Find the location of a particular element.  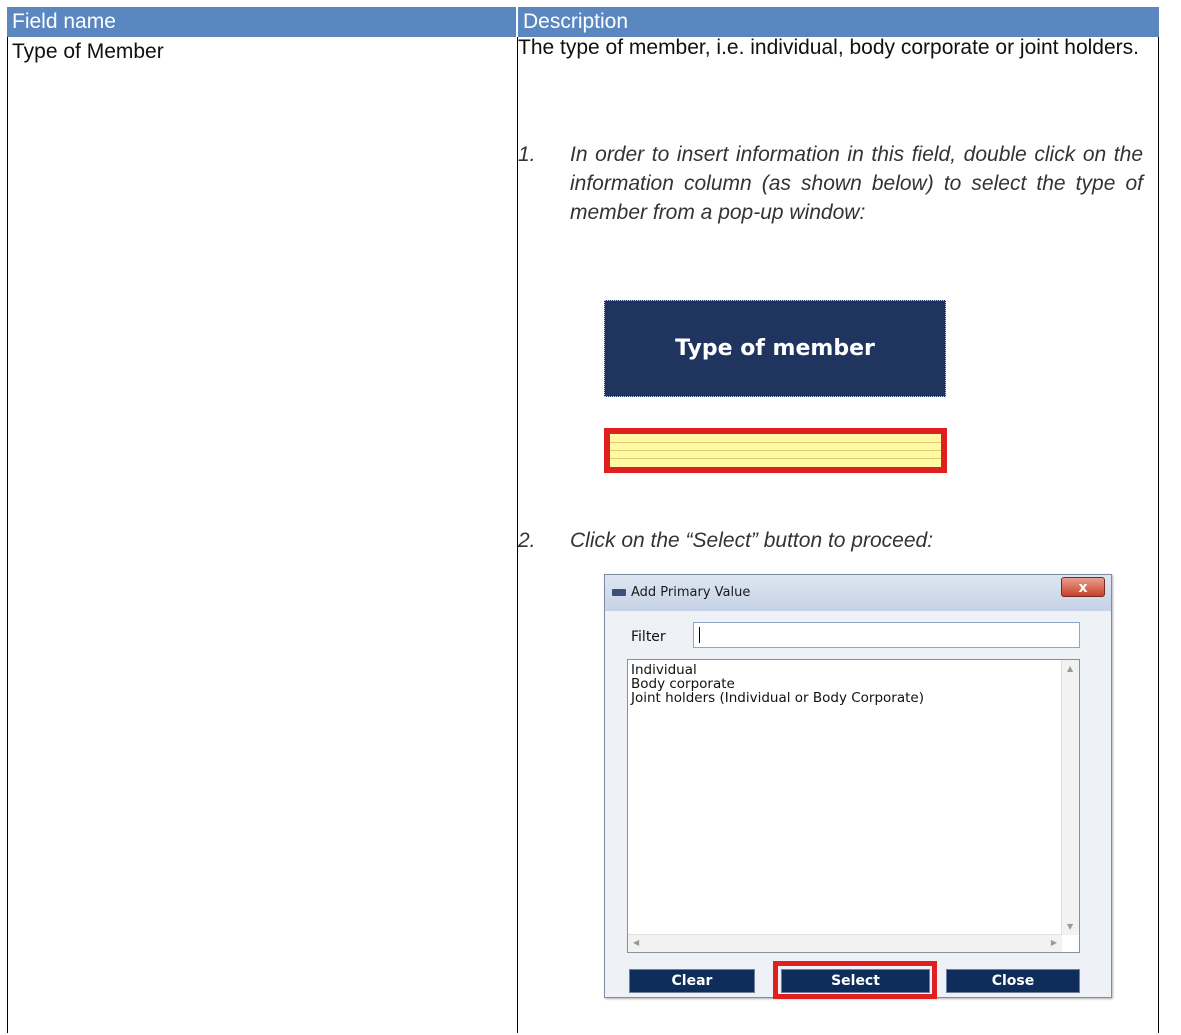

select-button-highlight is located at coordinates (855, 980).